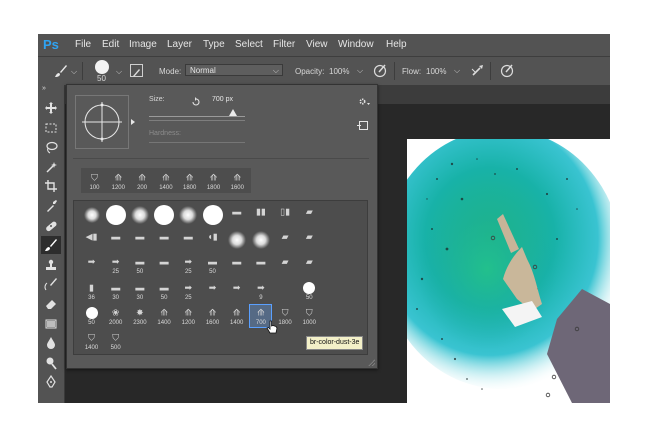 Image resolution: width=650 pixels, height=438 pixels. Describe the element at coordinates (94, 181) in the screenshot. I see `brush-preset: ⛉ 100` at that location.